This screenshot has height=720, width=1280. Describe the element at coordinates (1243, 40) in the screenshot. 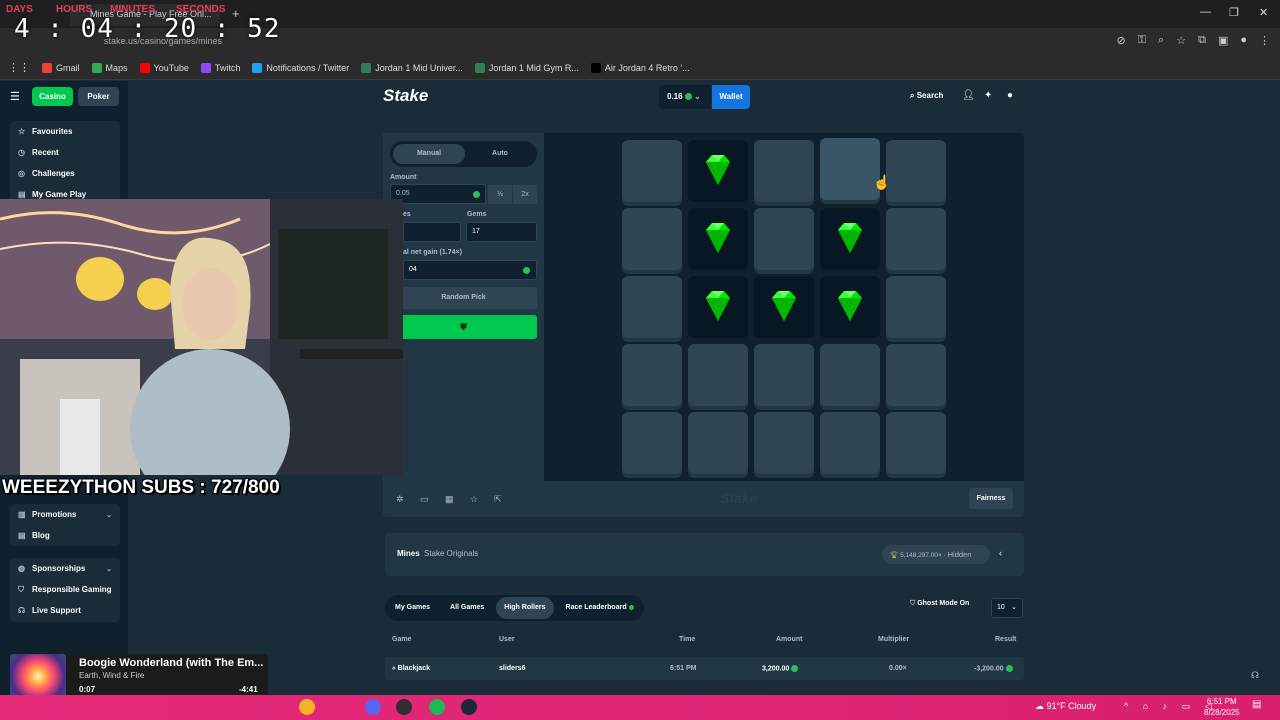

I see `profile-icon: ●` at that location.